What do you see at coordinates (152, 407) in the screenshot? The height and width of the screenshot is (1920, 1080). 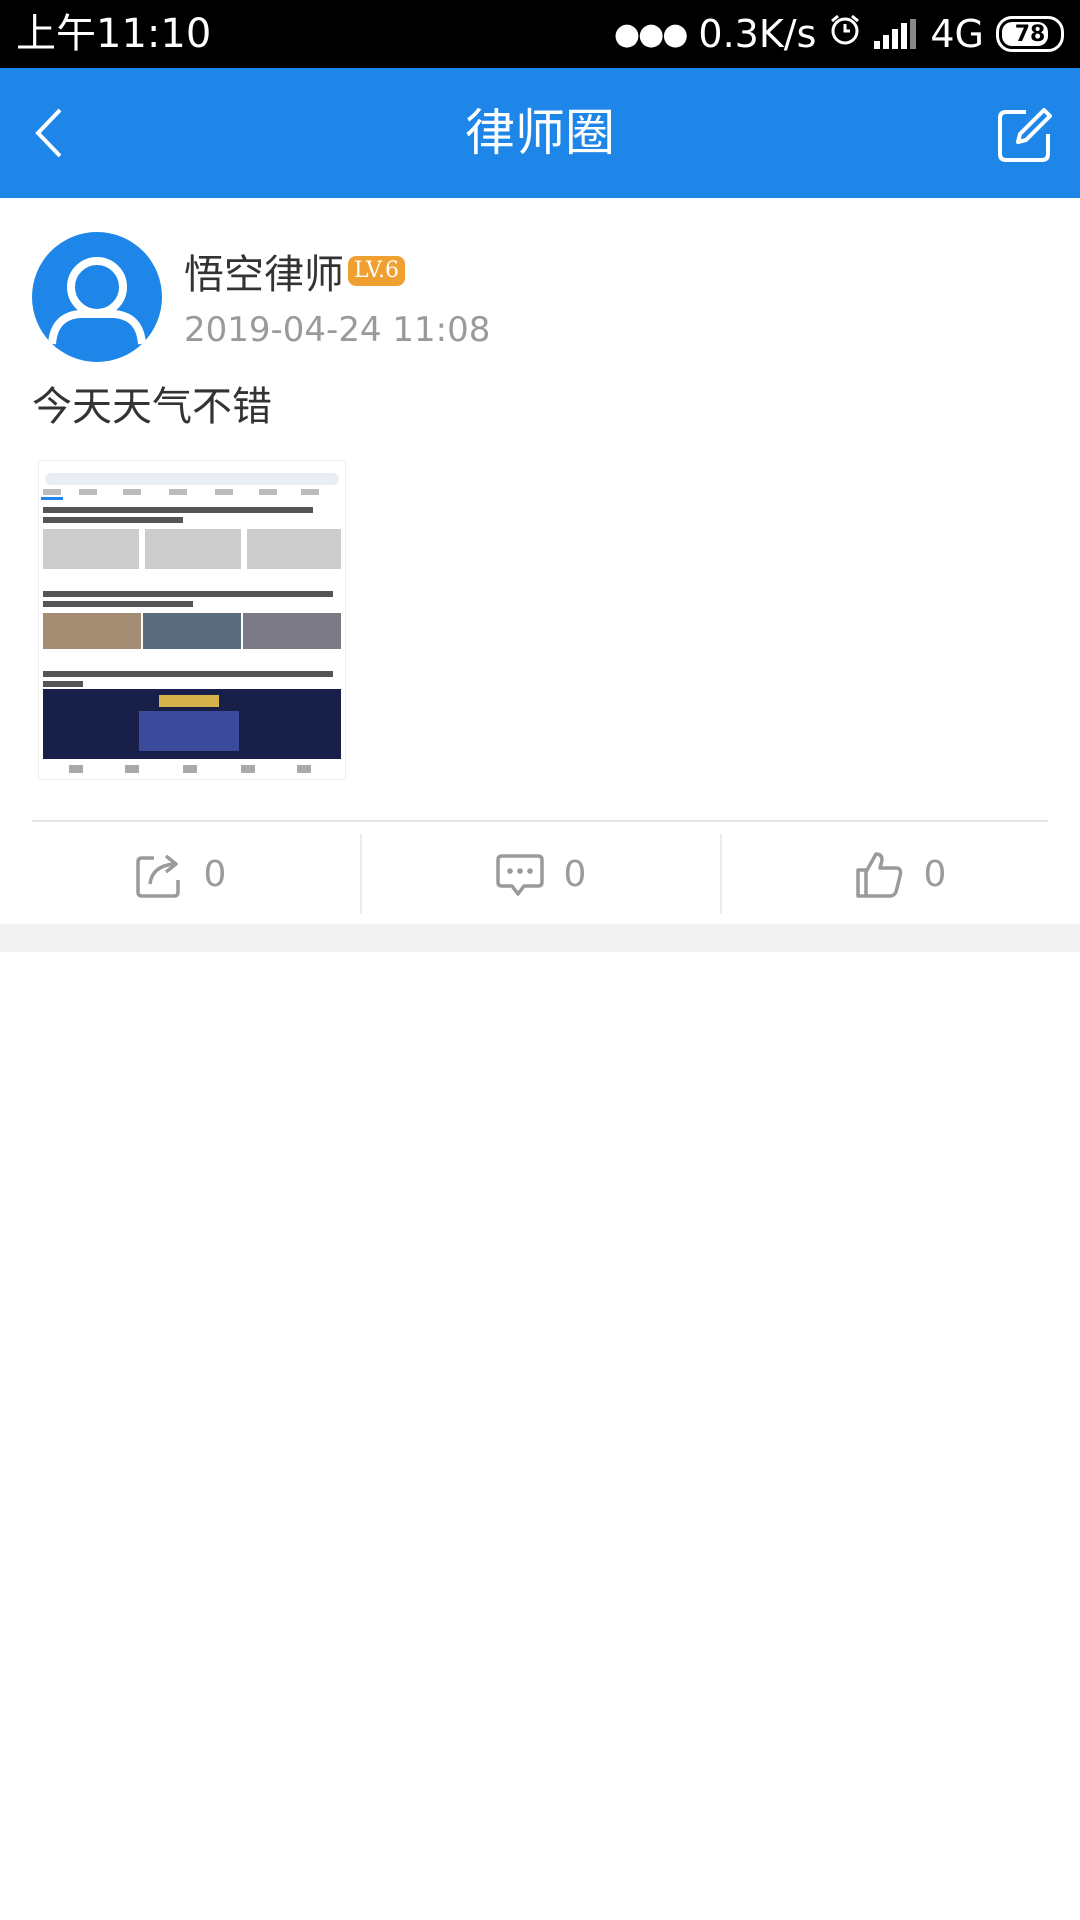 I see `post-text: 今天天气不错` at bounding box center [152, 407].